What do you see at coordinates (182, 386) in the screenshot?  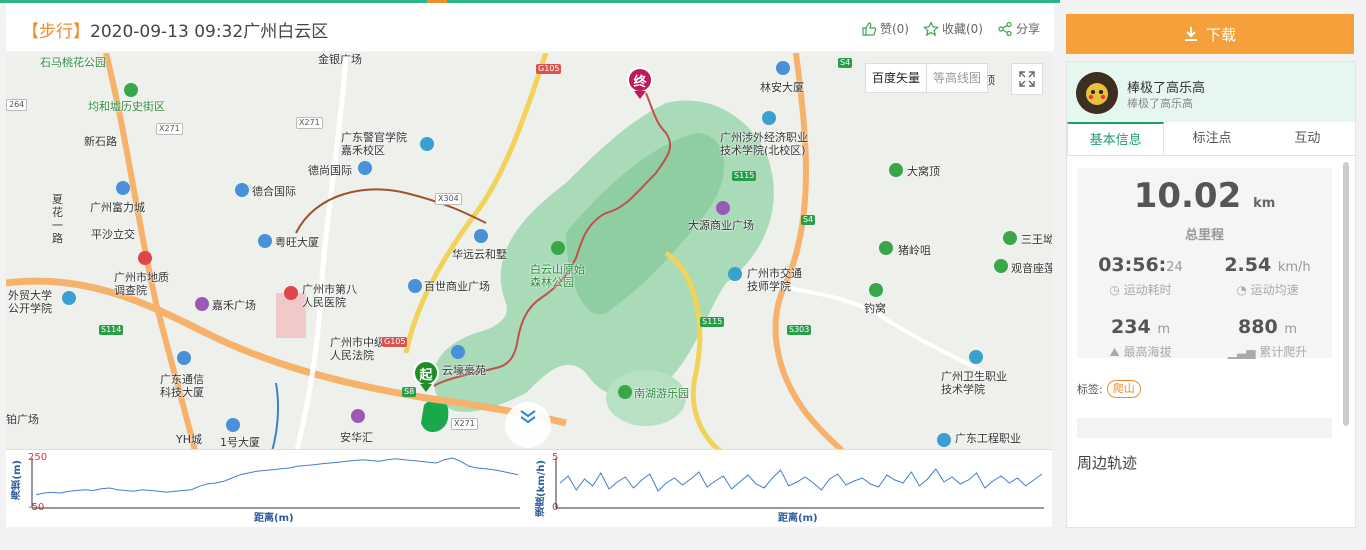 I see `map-label: 广东通信 科技大厦` at bounding box center [182, 386].